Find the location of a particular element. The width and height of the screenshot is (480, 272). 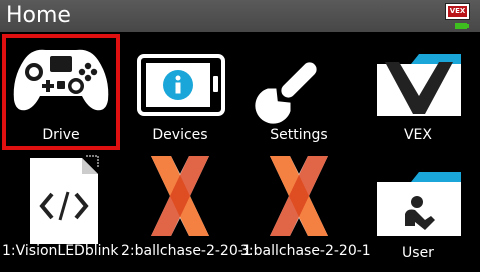

tile-user-folder: User is located at coordinates (418, 211).